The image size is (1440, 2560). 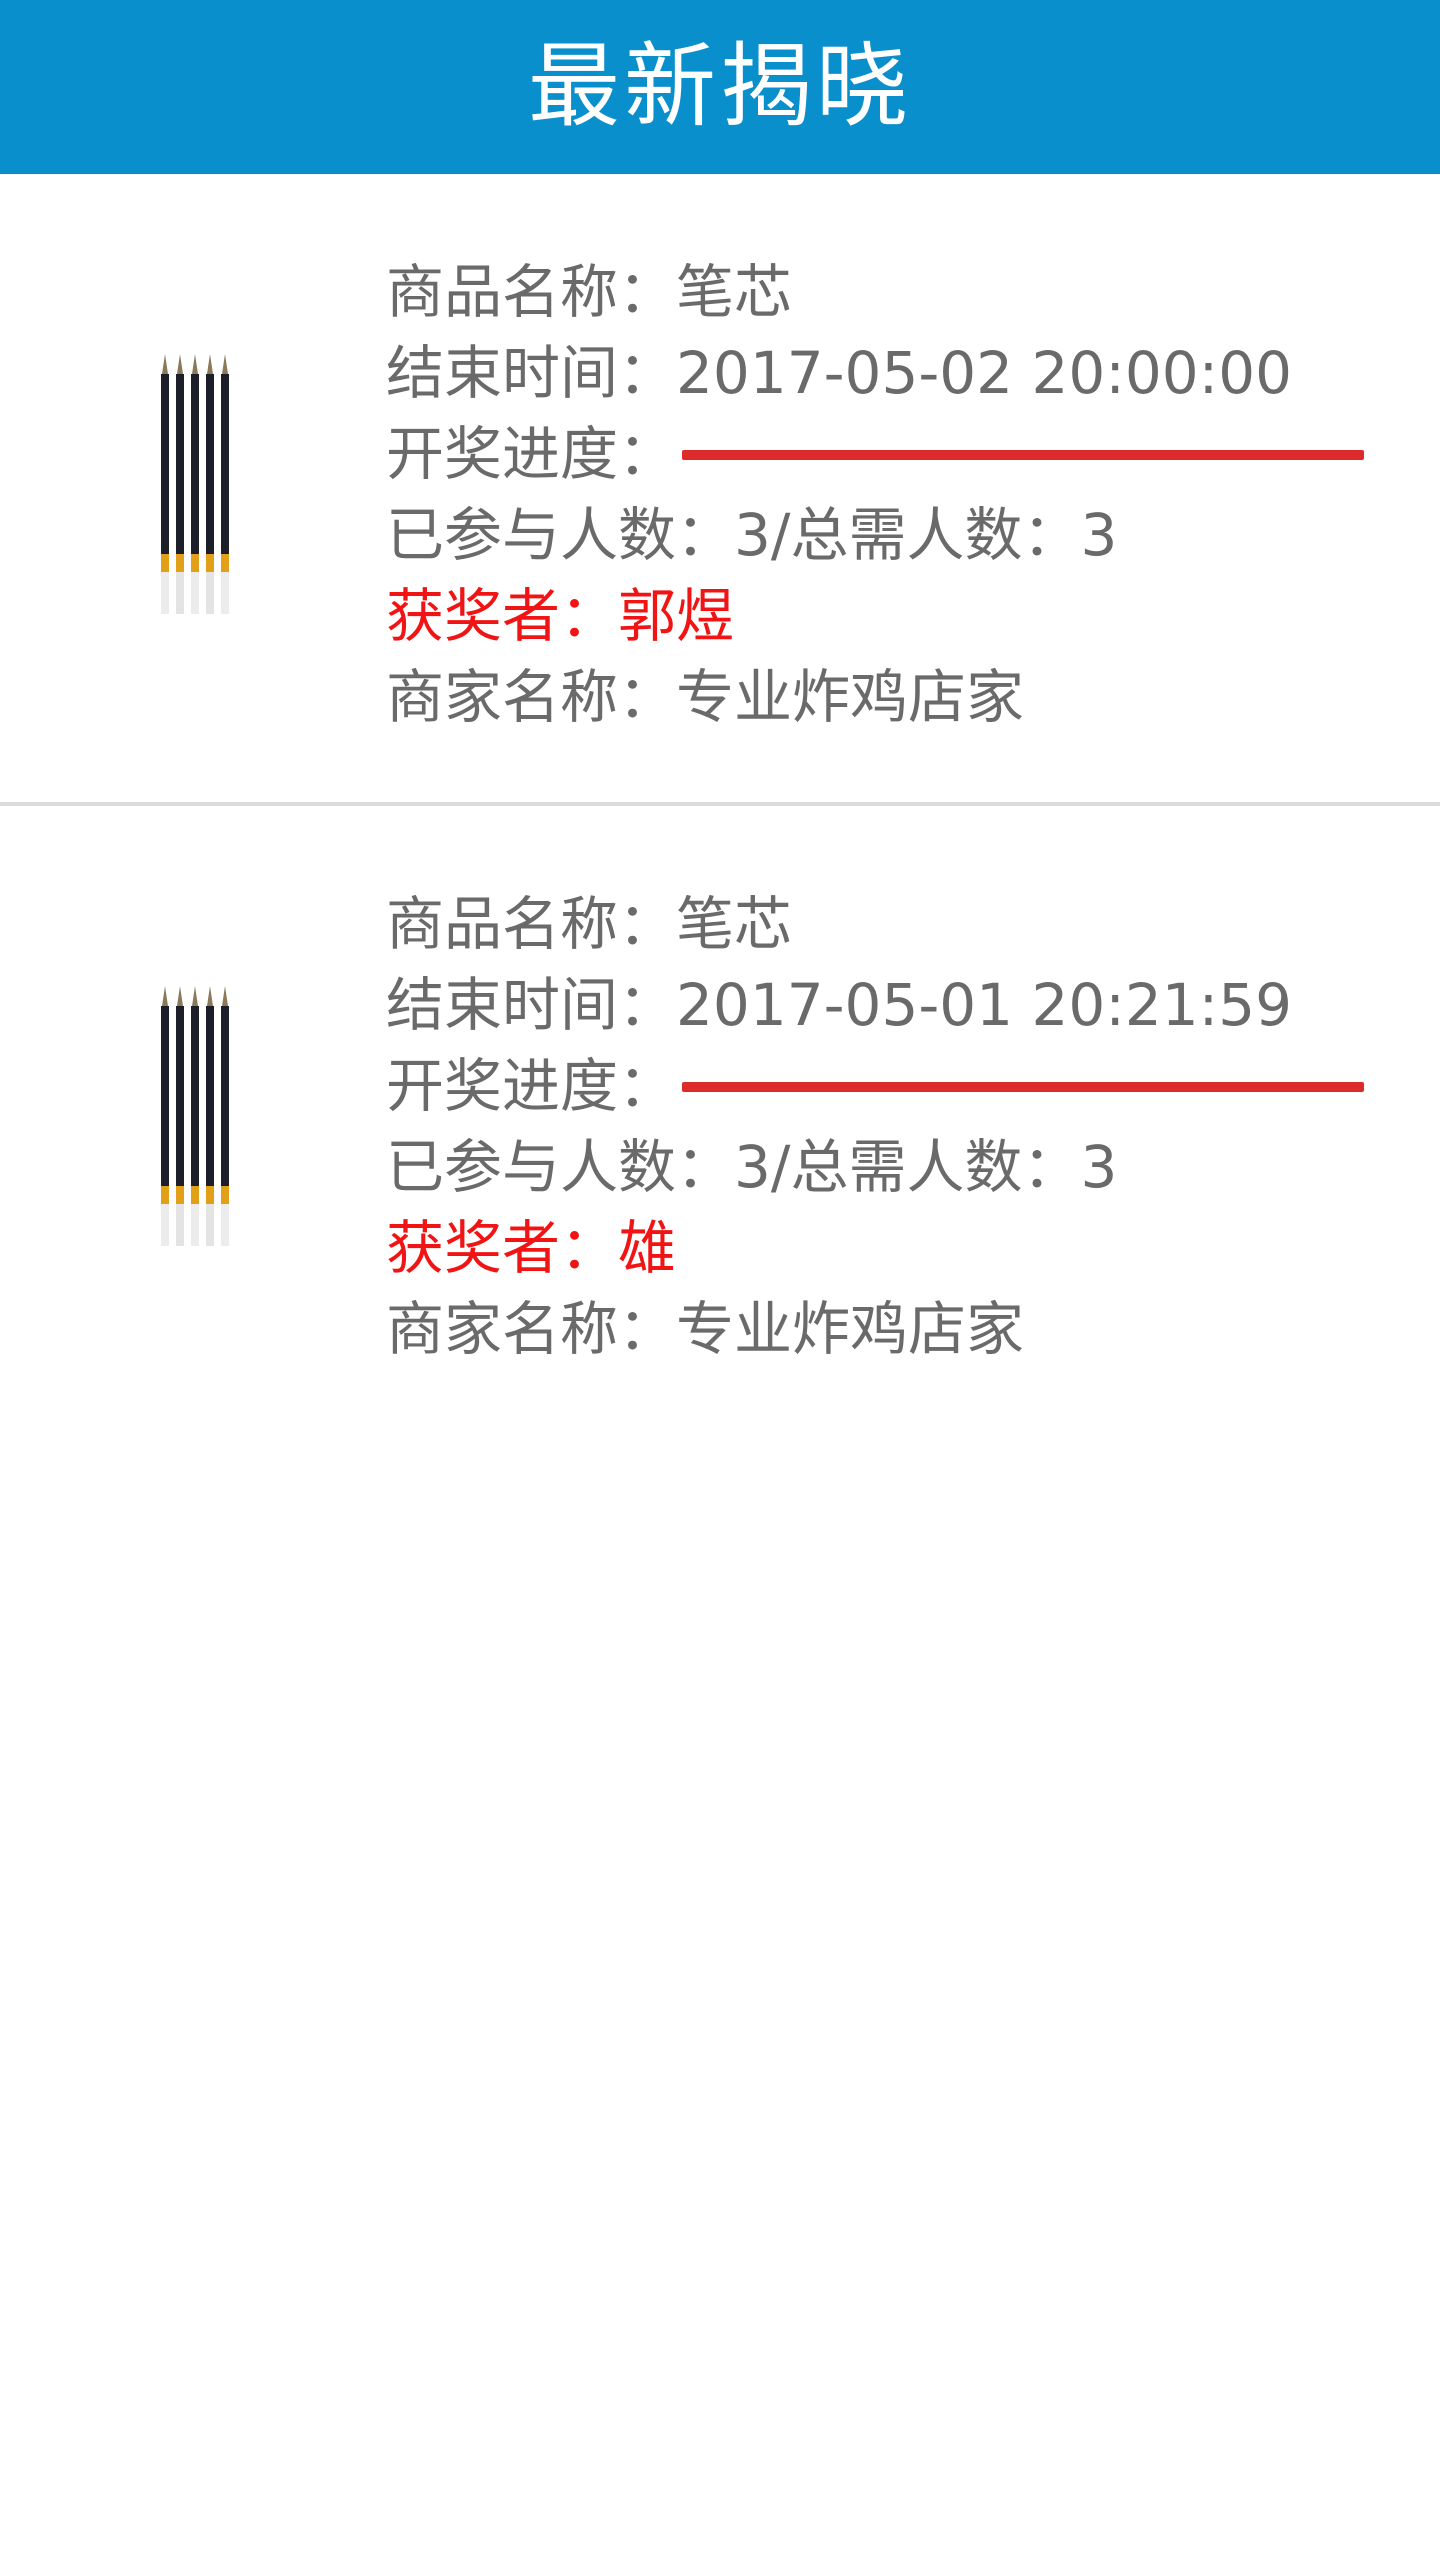 What do you see at coordinates (676, 616) in the screenshot?
I see `winner-value: 郭煜` at bounding box center [676, 616].